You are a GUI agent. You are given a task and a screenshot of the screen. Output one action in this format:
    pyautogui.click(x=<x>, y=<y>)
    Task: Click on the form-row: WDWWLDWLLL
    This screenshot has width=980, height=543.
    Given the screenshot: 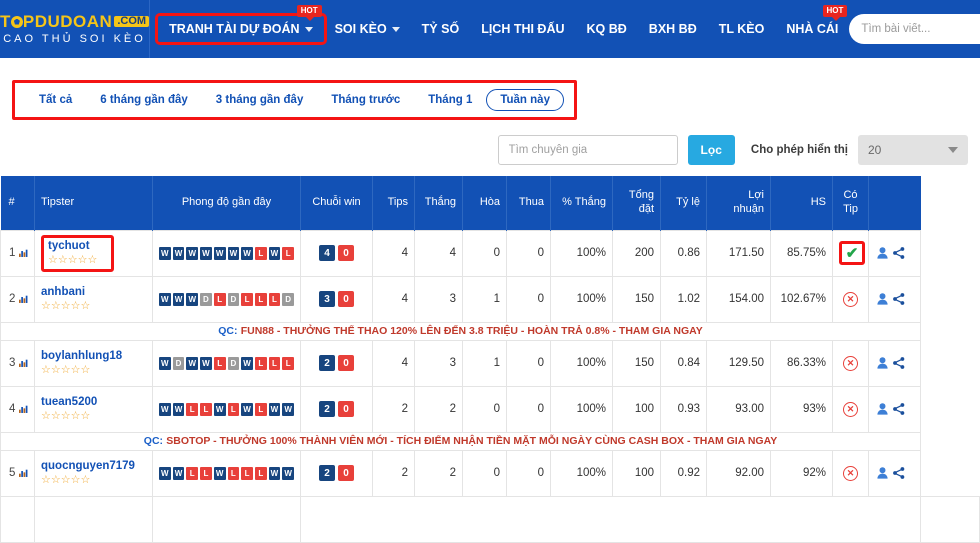 What is the action you would take?
    pyautogui.click(x=226, y=363)
    